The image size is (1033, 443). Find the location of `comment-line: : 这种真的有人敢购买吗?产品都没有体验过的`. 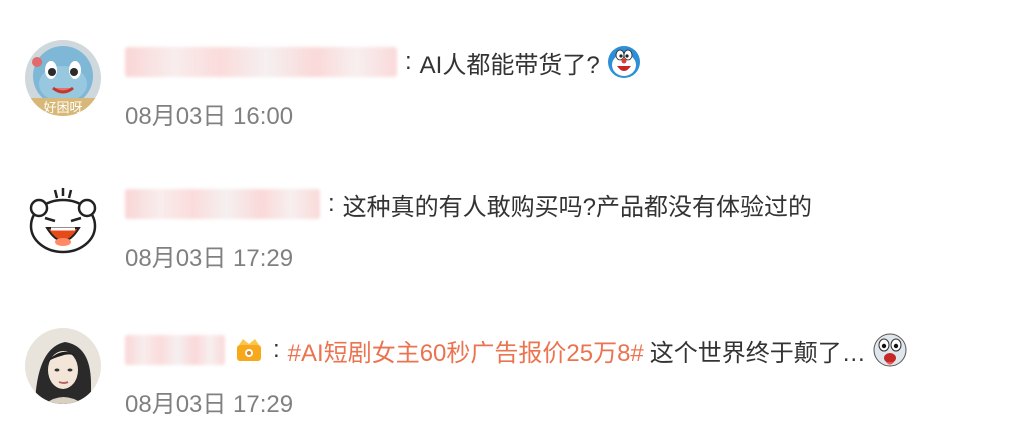

comment-line: : 这种真的有人敢购买吗?产品都没有体验过的 is located at coordinates (468, 204).